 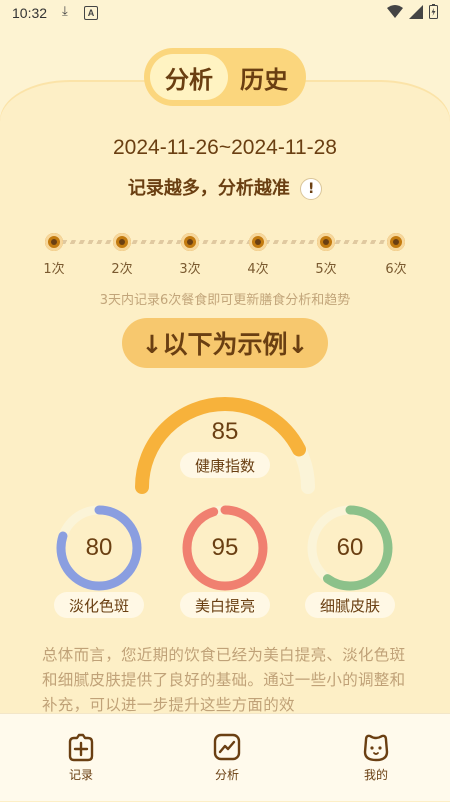 I want to click on nav-analysis: 分析, so click(x=227, y=757).